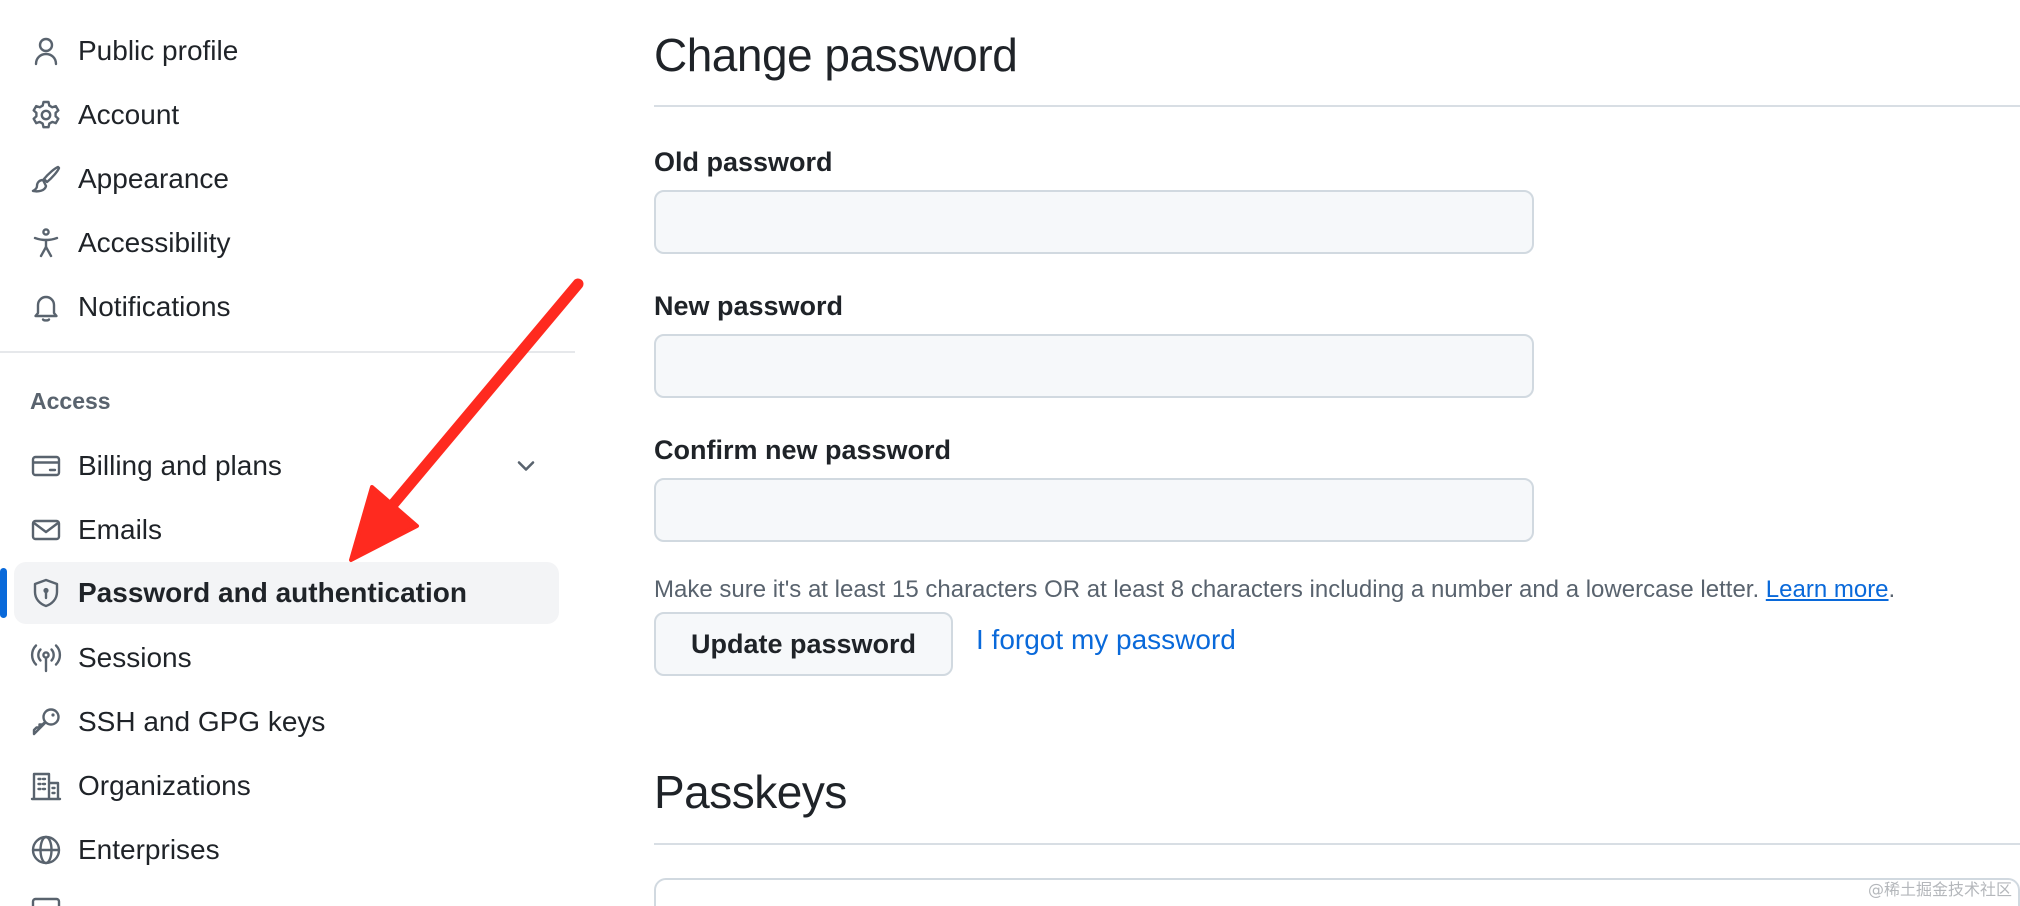  What do you see at coordinates (46, 593) in the screenshot?
I see `shield-lock-icon` at bounding box center [46, 593].